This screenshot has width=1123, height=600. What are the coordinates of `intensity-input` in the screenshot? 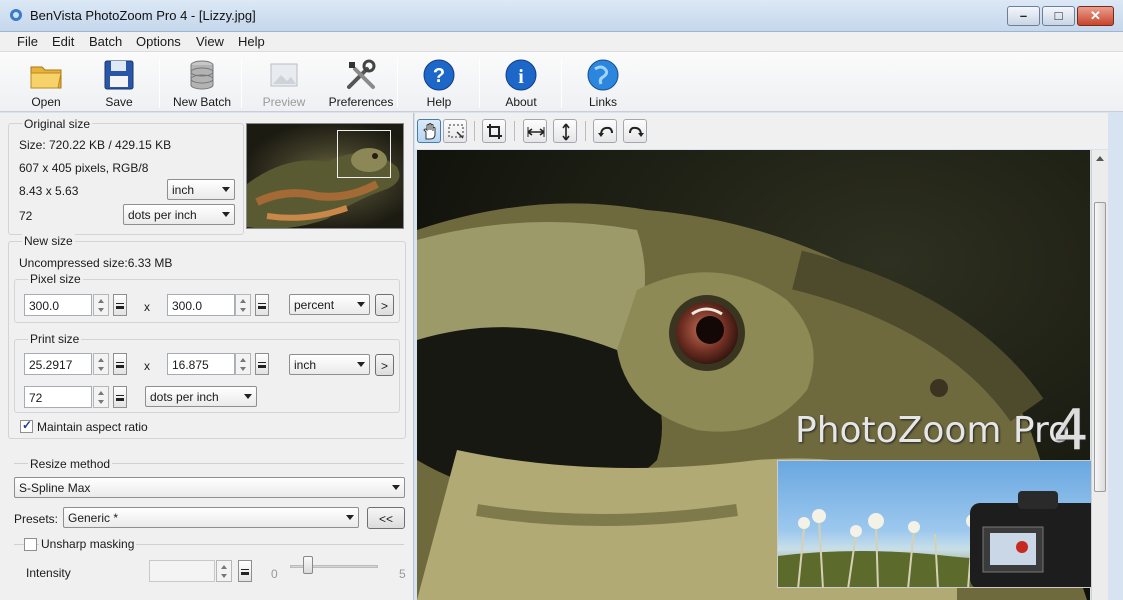 It's located at (182, 571).